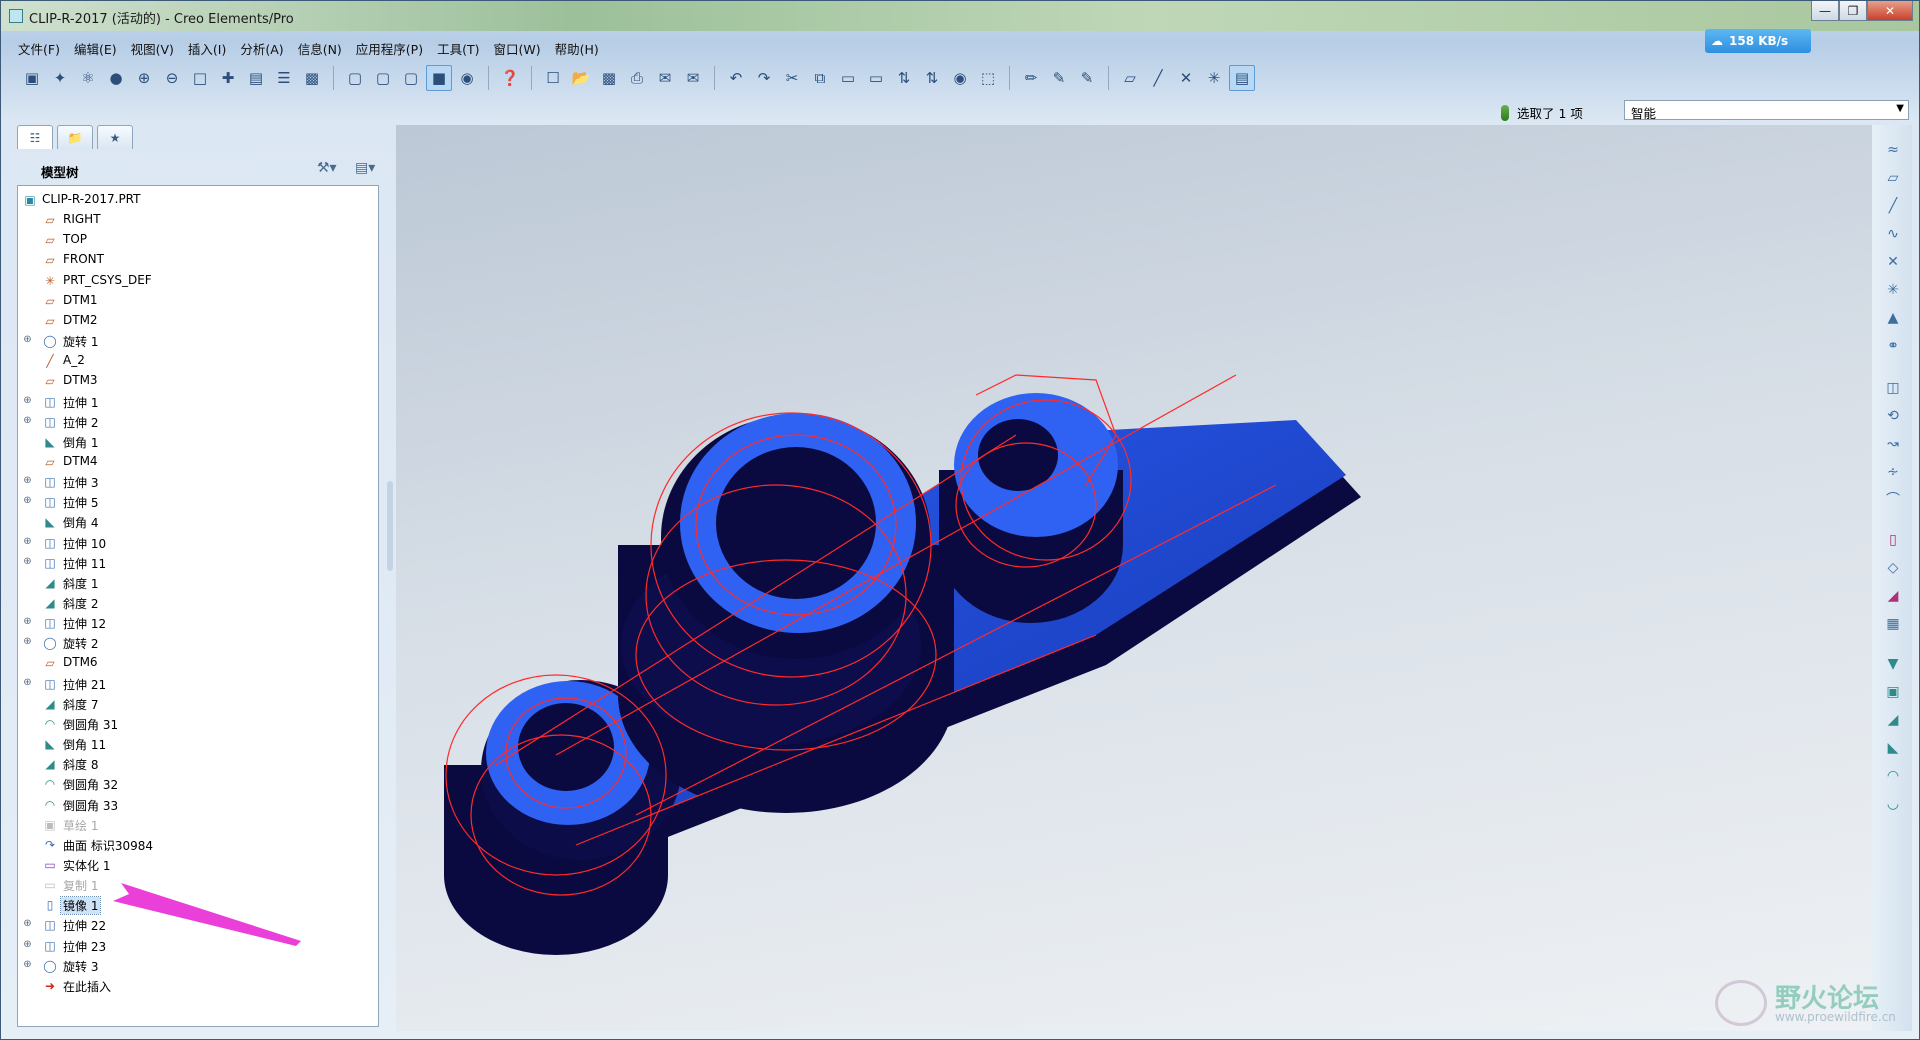  Describe the element at coordinates (327, 168) in the screenshot. I see `tree-settings-icon: ⚒▾` at that location.